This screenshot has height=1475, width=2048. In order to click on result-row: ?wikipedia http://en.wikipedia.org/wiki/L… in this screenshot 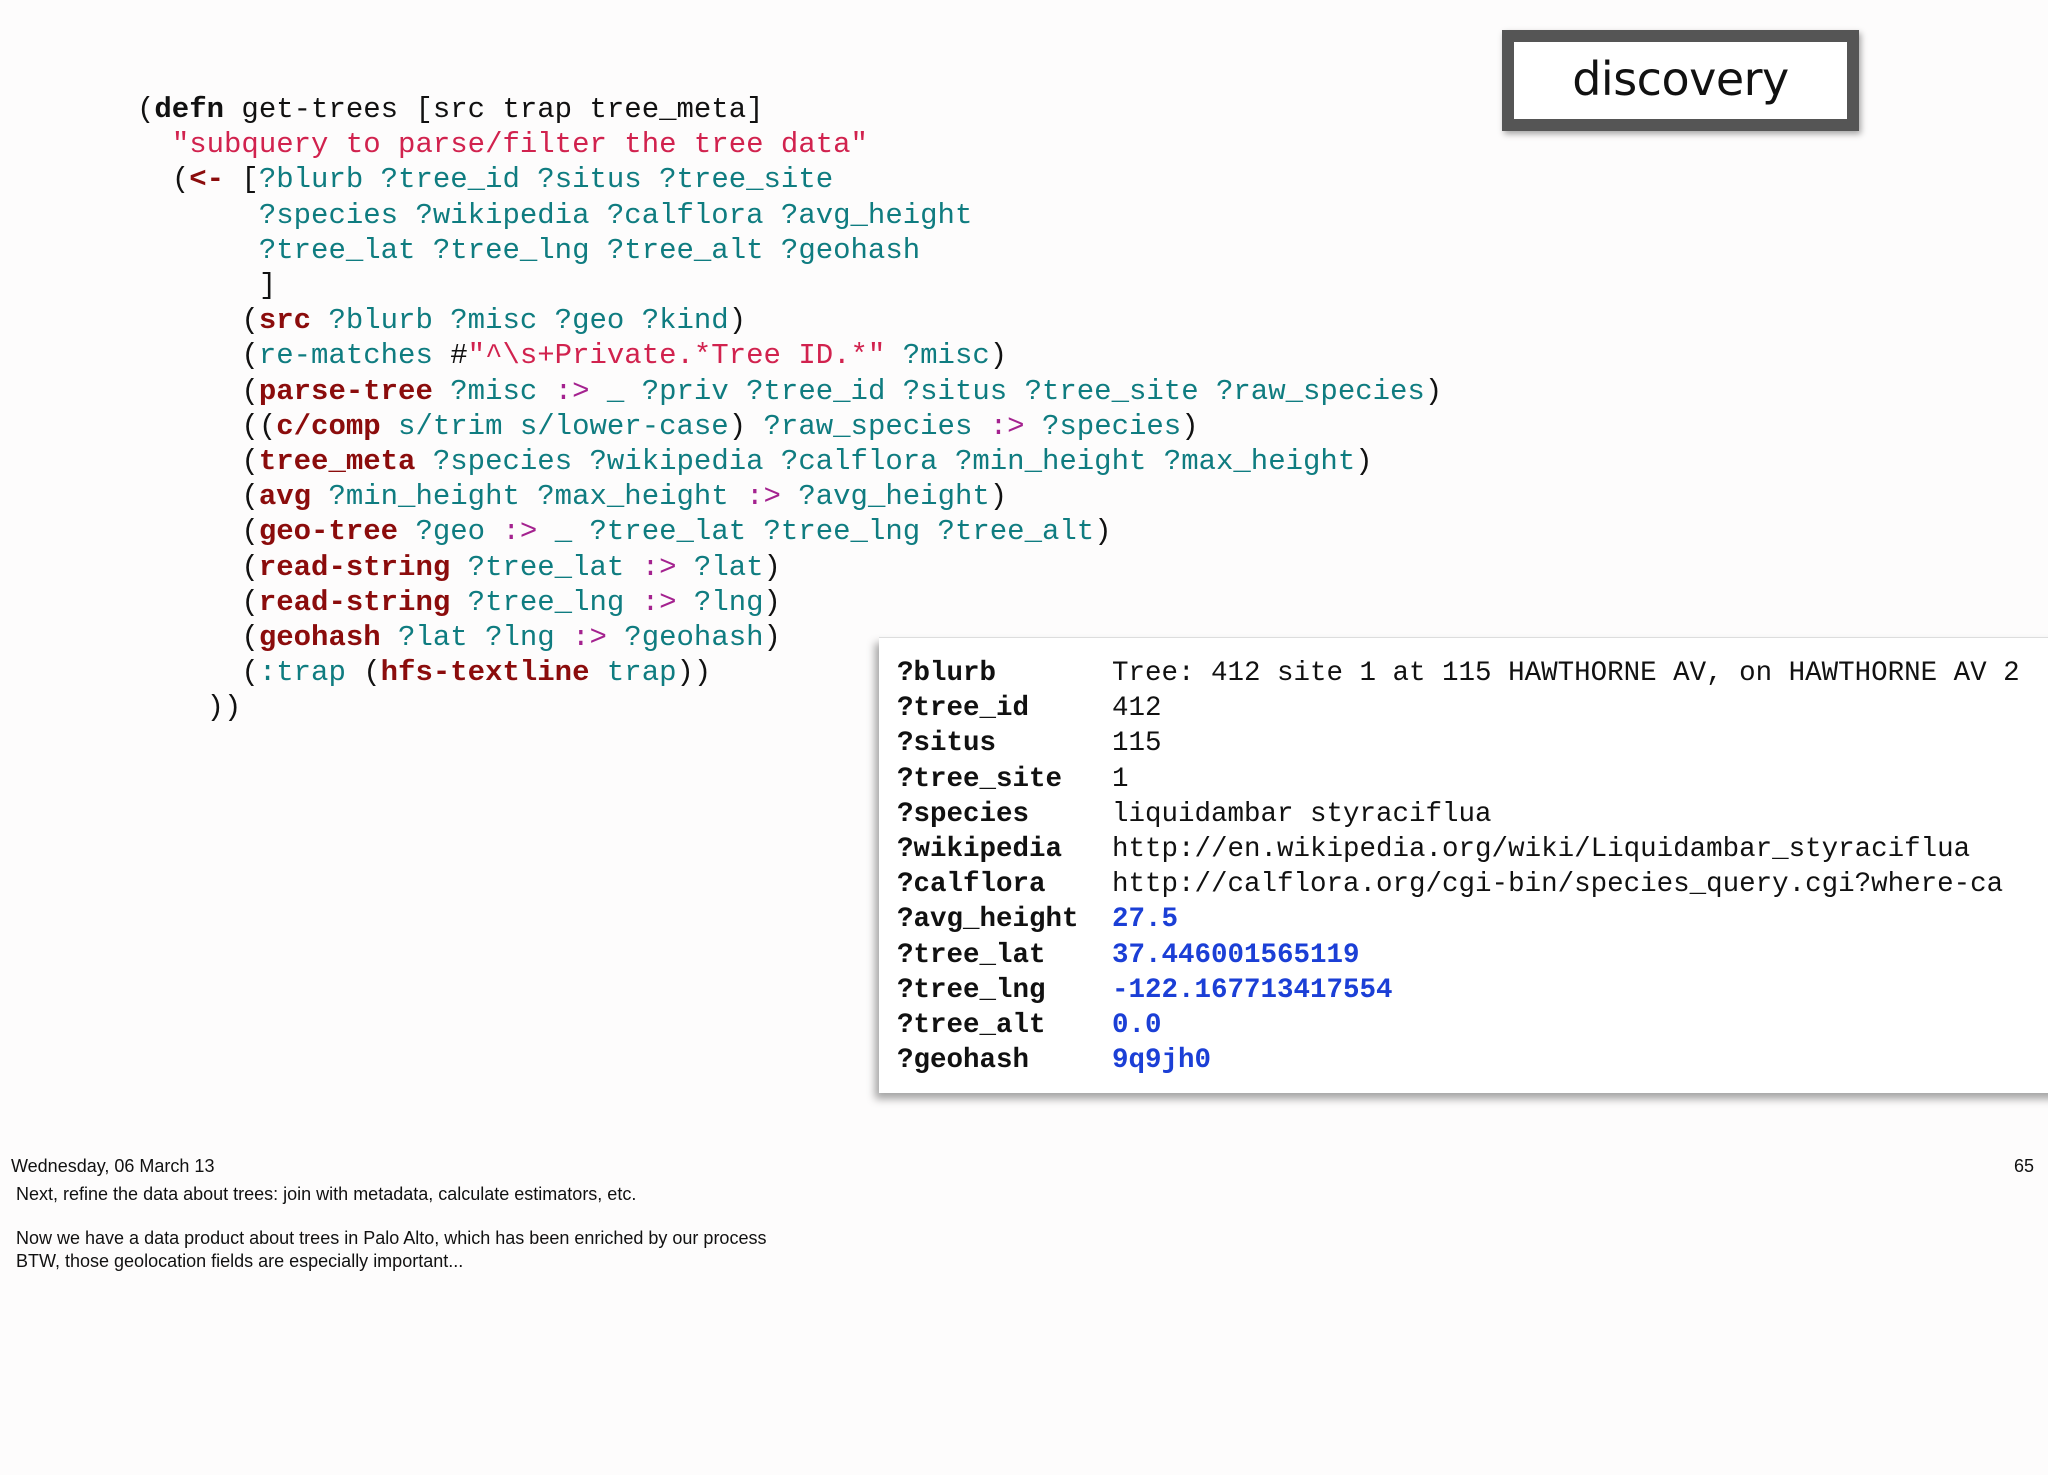, I will do `click(1458, 849)`.